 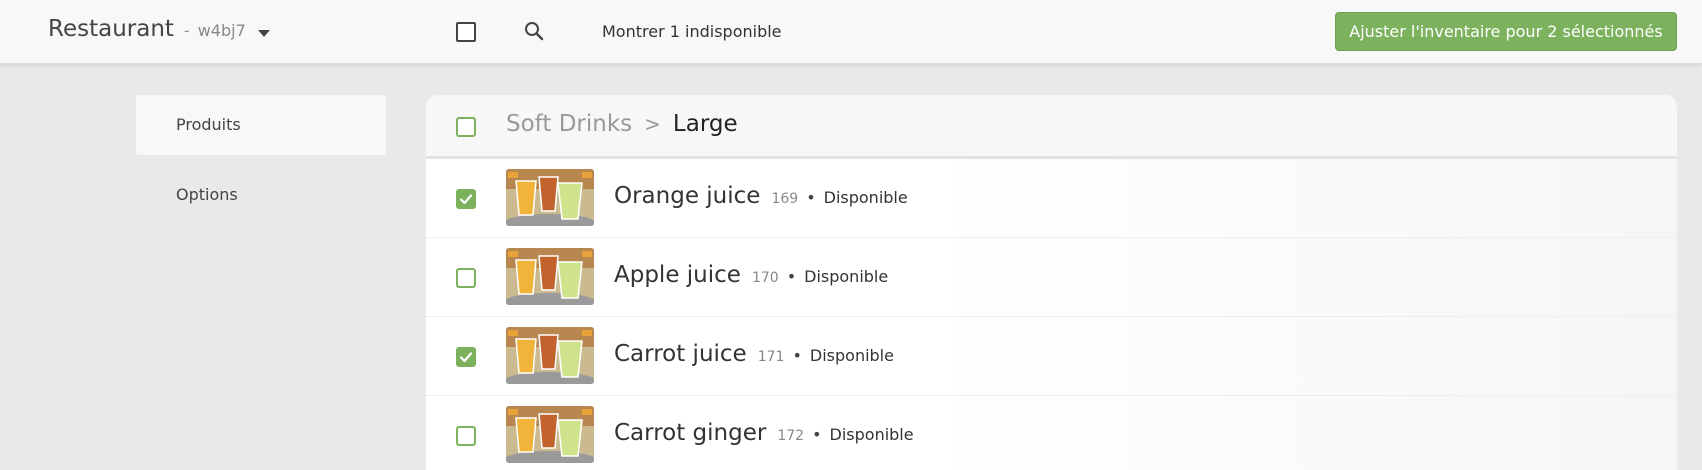 I want to click on product-row: Orange juice 169 • Disponible, so click(x=1051, y=198).